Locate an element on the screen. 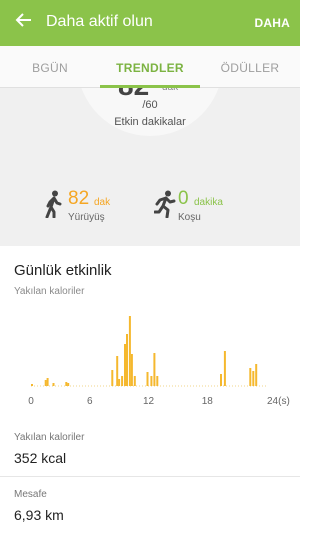 The image size is (320, 535). tab-rewards: ÖDÜLLER is located at coordinates (250, 67).